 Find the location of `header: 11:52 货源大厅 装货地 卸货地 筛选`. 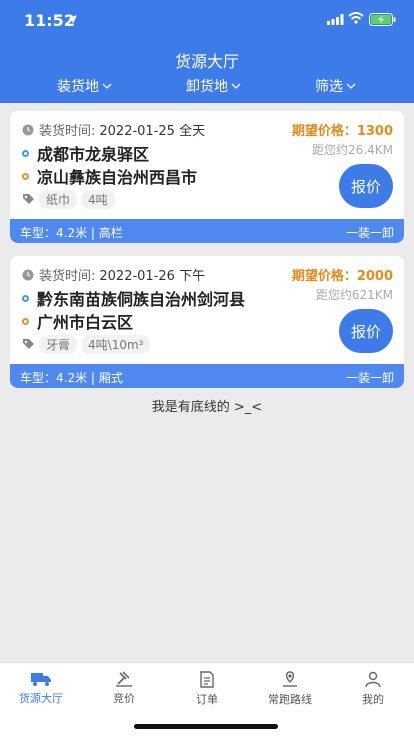

header: 11:52 货源大厅 装货地 卸货地 筛选 is located at coordinates (207, 51).